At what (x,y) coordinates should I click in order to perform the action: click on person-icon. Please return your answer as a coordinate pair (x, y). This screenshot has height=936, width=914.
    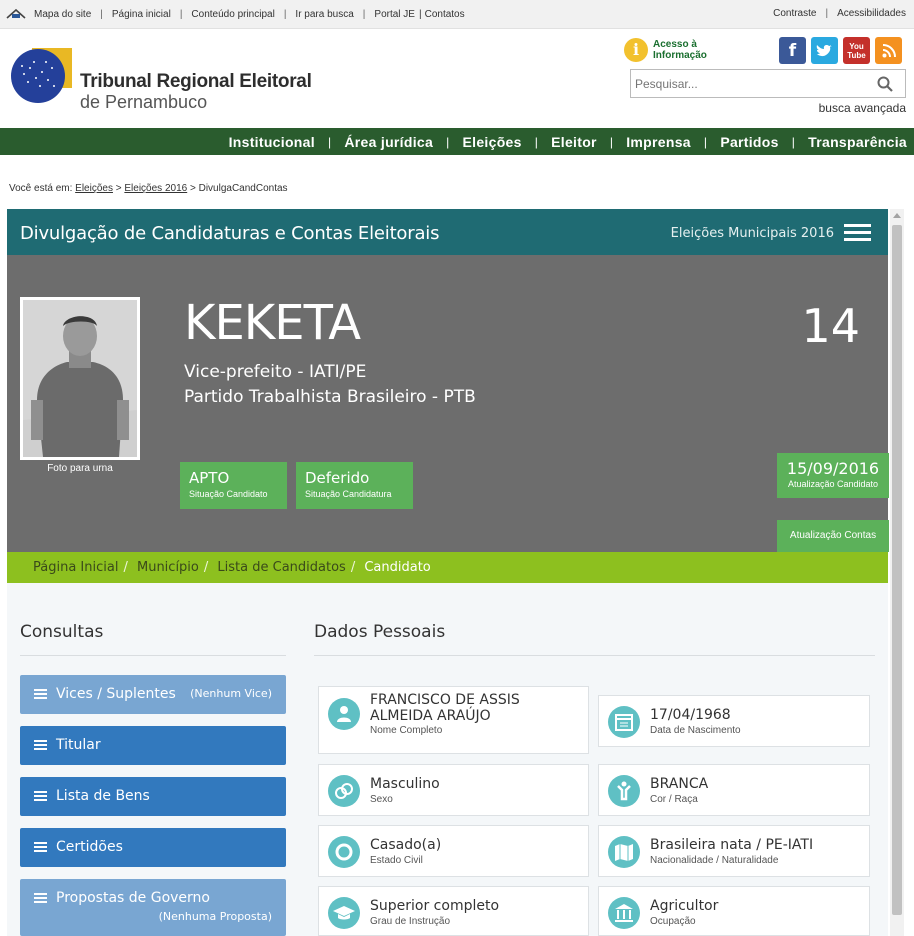
    Looking at the image, I should click on (344, 714).